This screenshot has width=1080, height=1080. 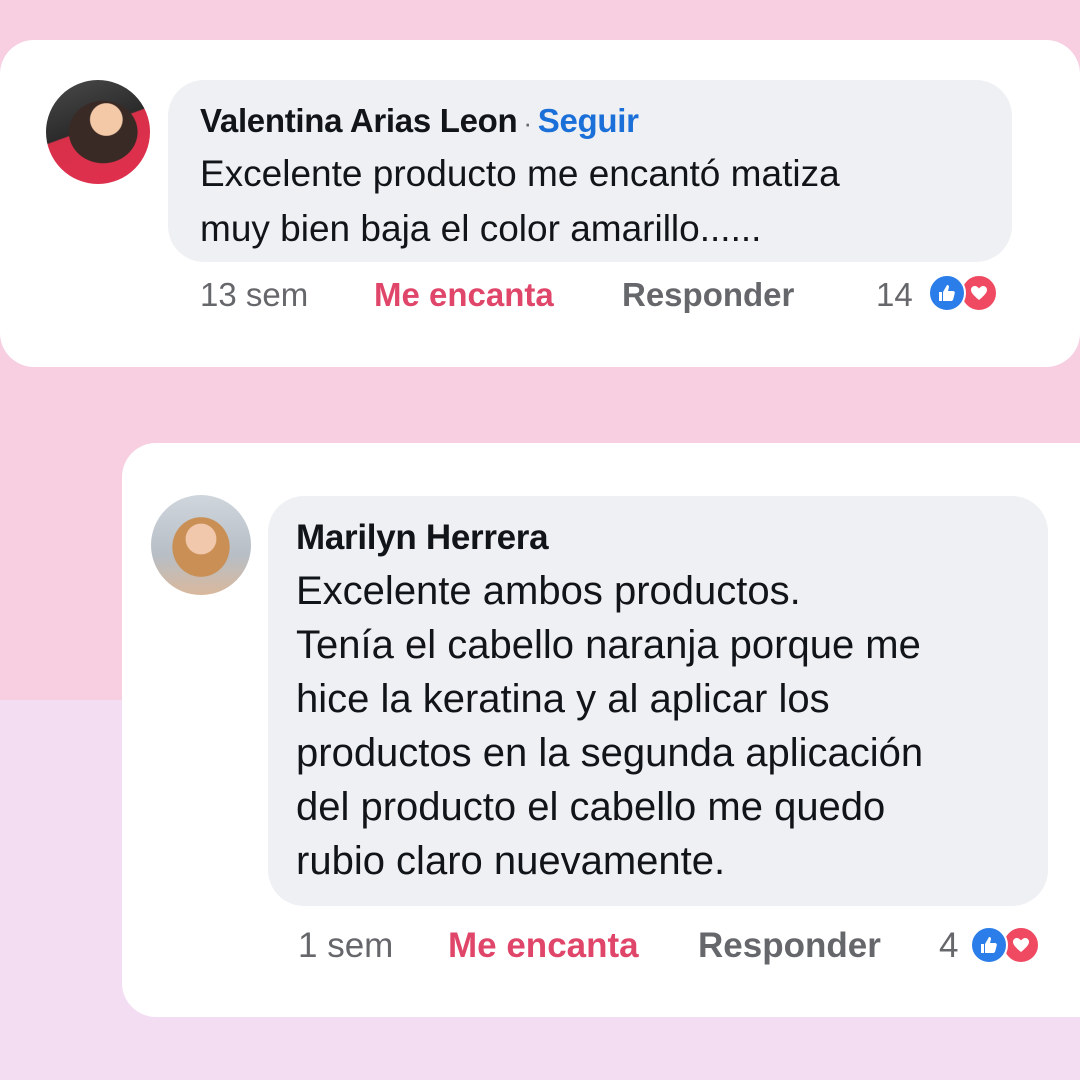 What do you see at coordinates (588, 120) in the screenshot?
I see `follow-button: Seguir` at bounding box center [588, 120].